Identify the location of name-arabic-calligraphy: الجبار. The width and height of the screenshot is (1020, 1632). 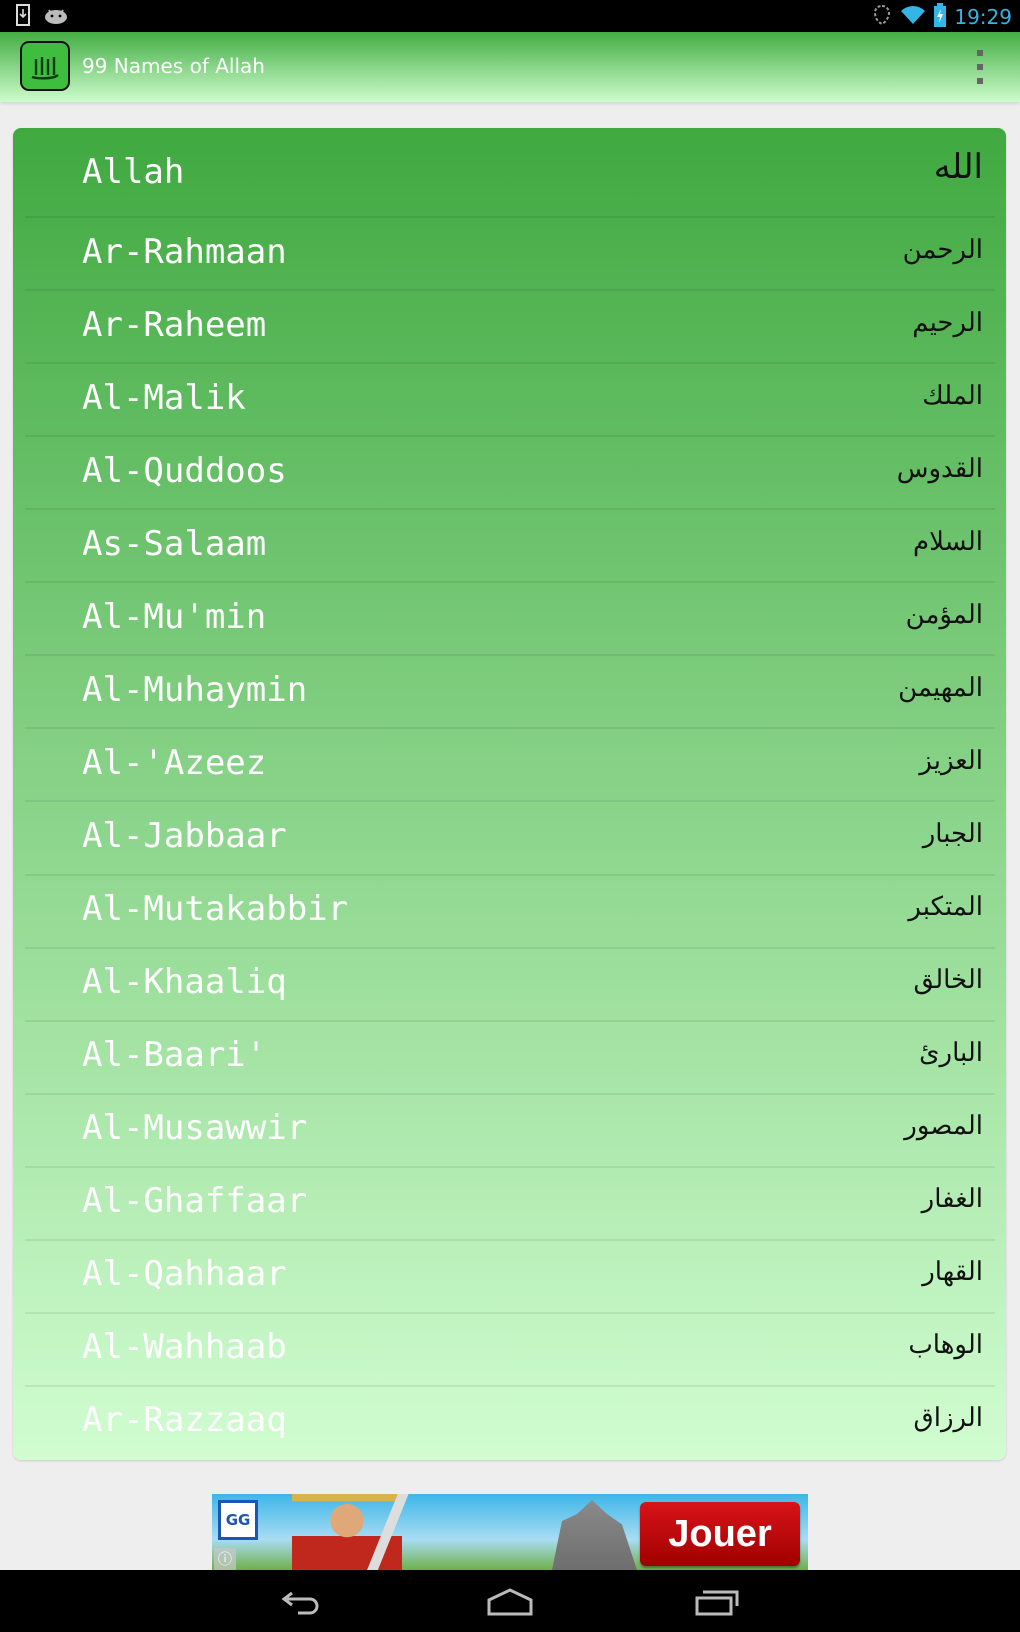
(952, 833).